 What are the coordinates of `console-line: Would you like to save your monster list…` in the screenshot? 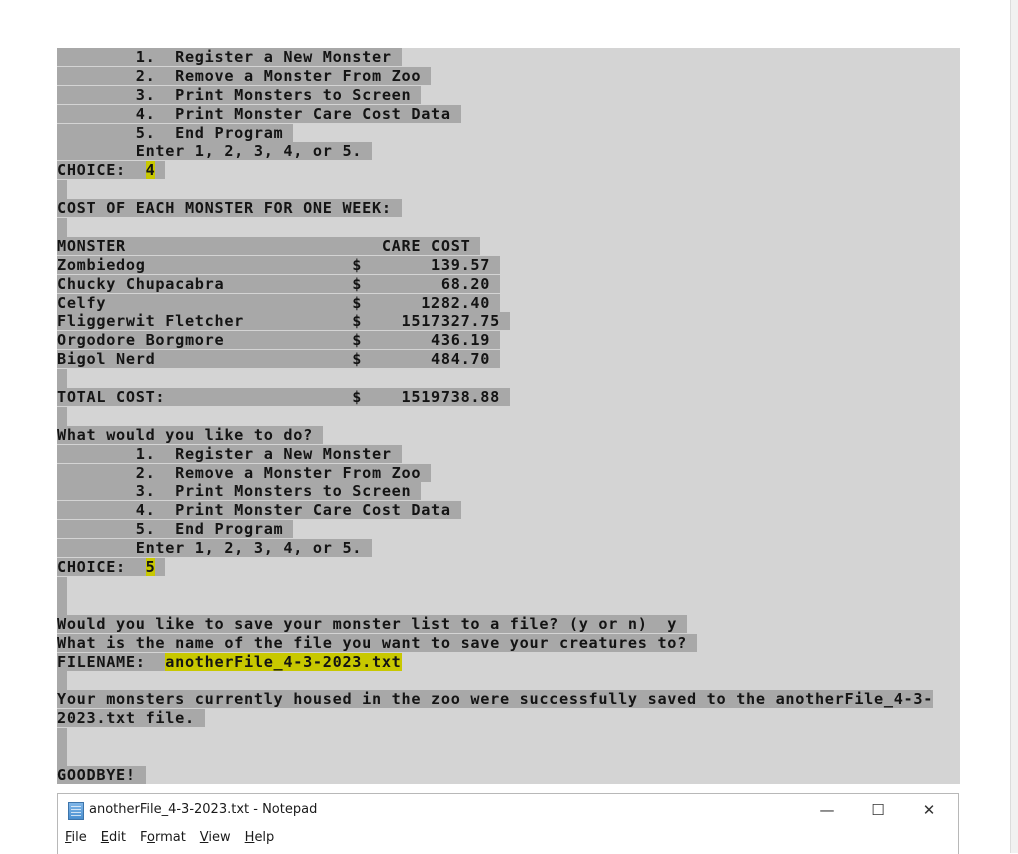 It's located at (508, 624).